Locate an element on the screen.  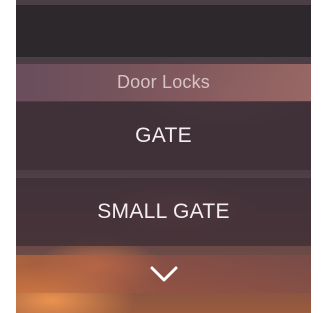
lock-item-label: GATE is located at coordinates (163, 135).